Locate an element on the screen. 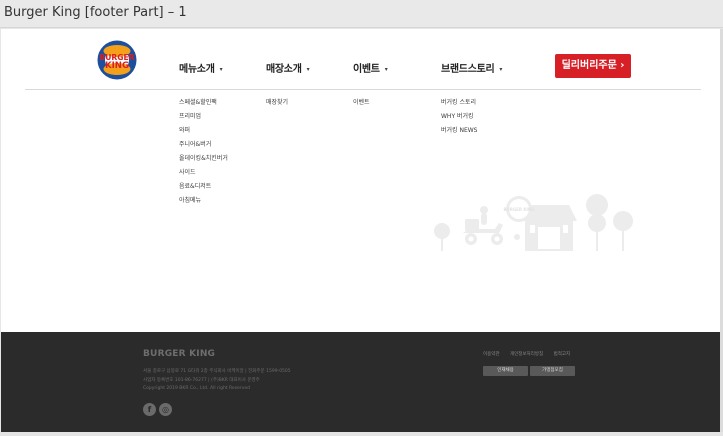 The image size is (723, 436). facebook-icon: f is located at coordinates (149, 409).